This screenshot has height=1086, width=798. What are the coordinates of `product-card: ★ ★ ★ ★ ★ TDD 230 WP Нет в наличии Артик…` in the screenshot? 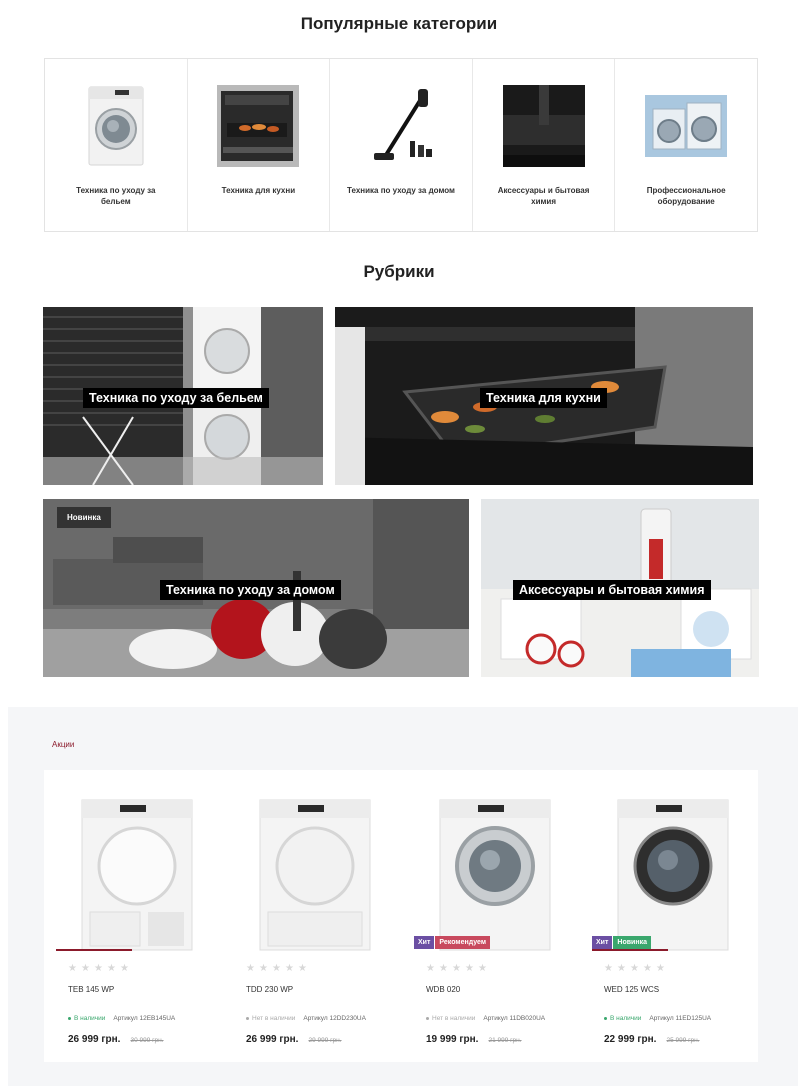 It's located at (316, 923).